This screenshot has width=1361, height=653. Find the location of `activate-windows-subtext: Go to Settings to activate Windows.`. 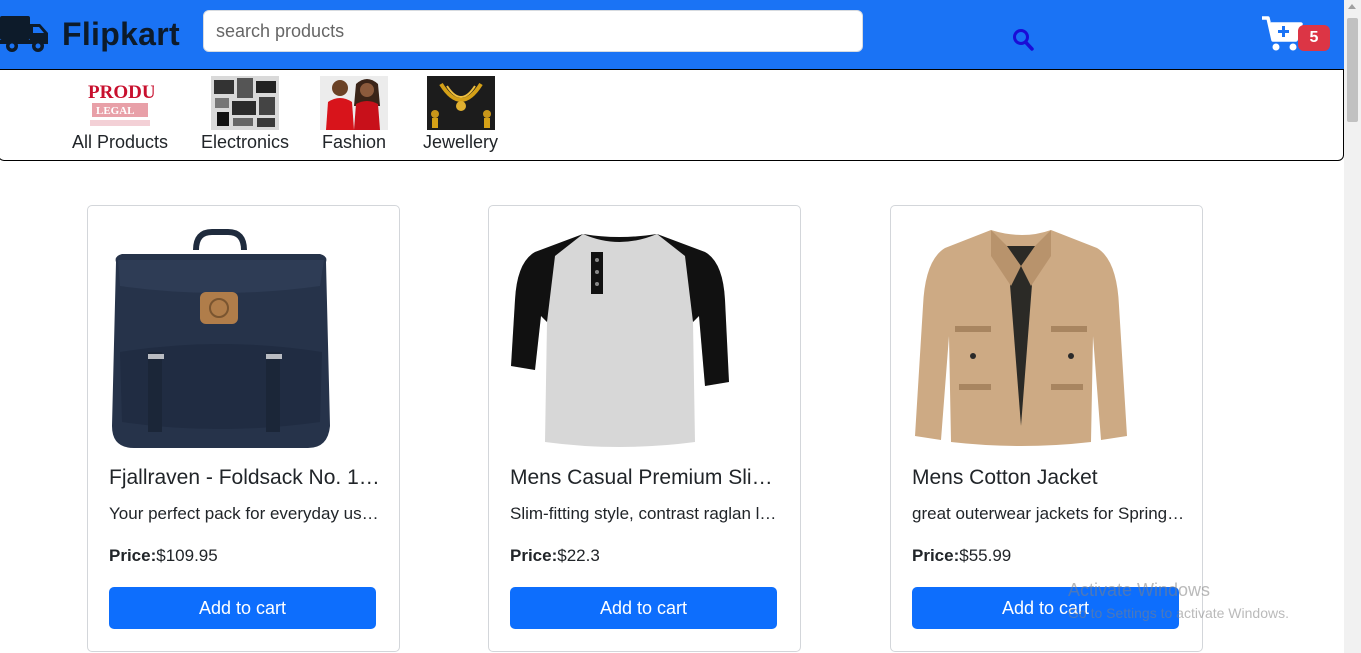

activate-windows-subtext: Go to Settings to activate Windows. is located at coordinates (1178, 613).